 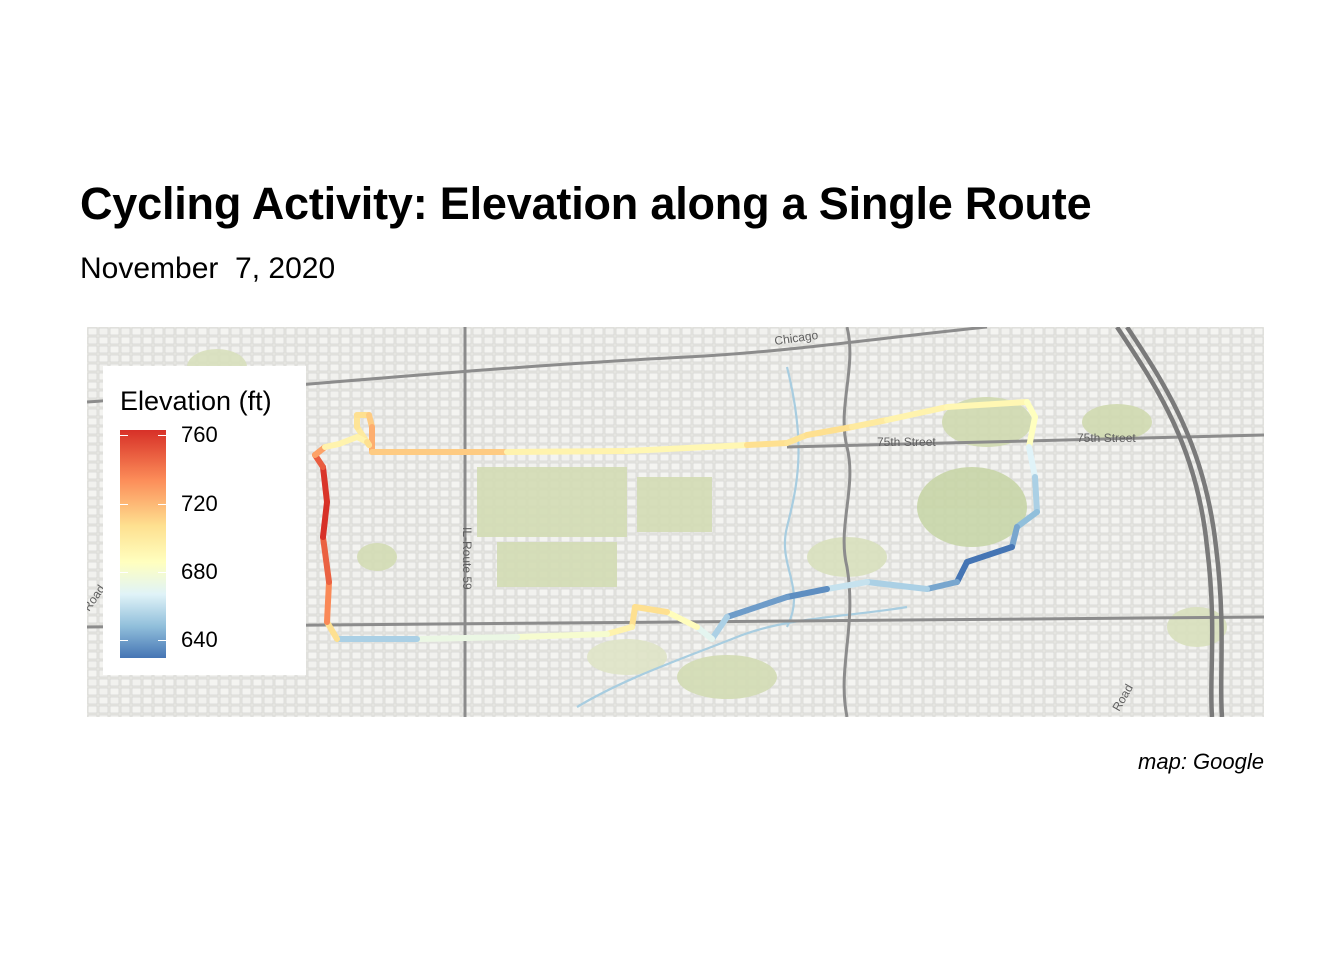 I want to click on legend: Elevation (ft) 760 720 680 640, so click(x=204, y=520).